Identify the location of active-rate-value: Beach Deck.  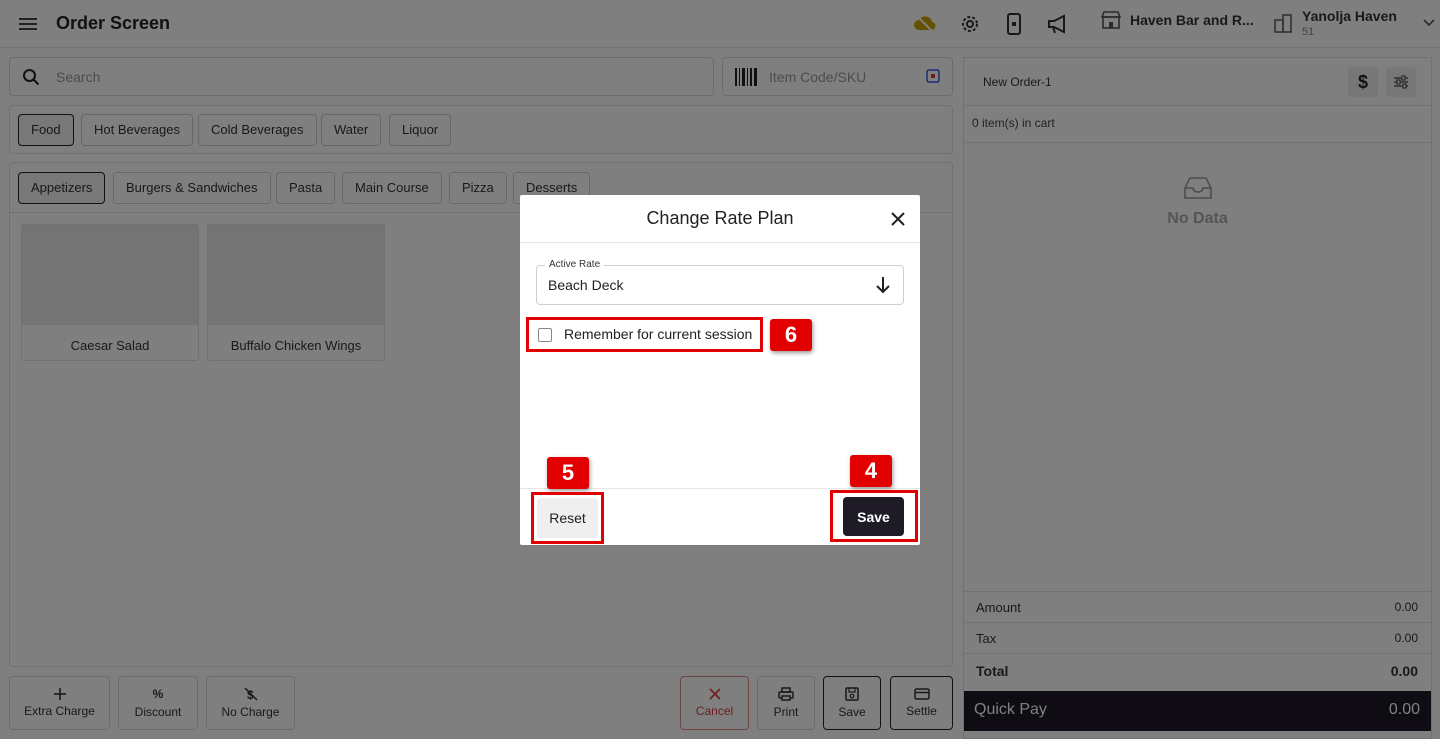
(586, 285).